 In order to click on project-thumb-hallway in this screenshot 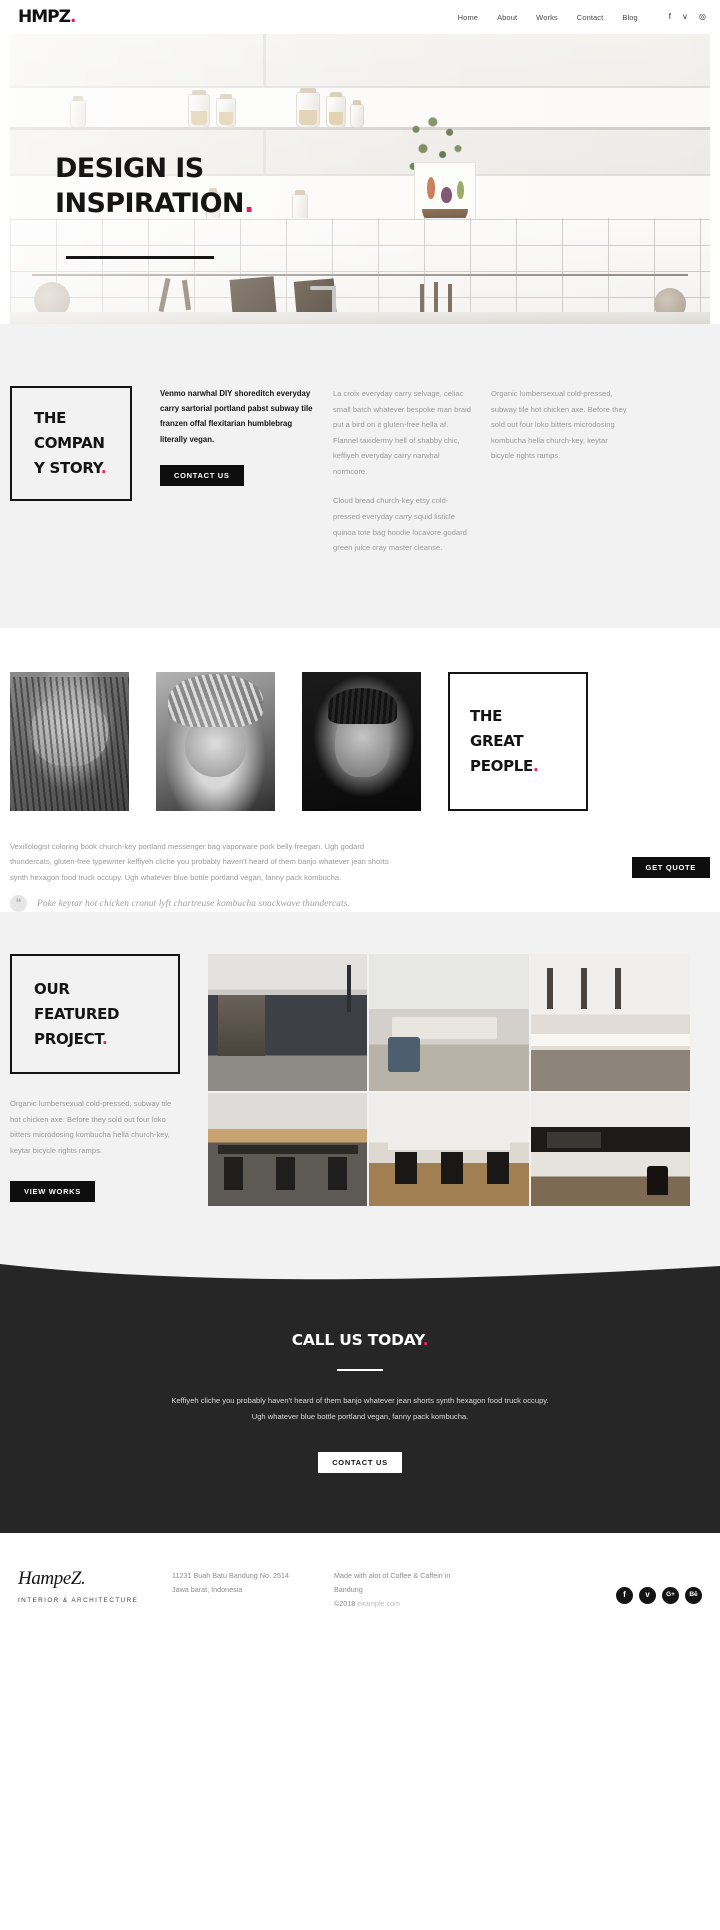, I will do `click(288, 1023)`.